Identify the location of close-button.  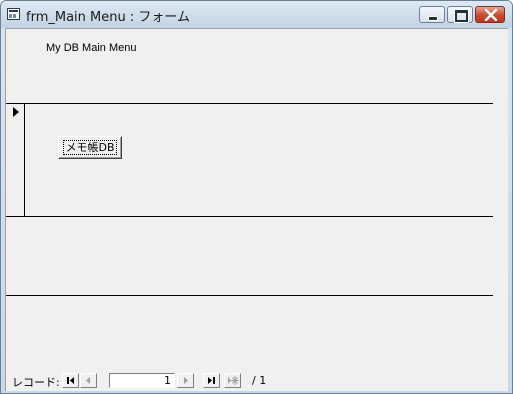
(490, 14).